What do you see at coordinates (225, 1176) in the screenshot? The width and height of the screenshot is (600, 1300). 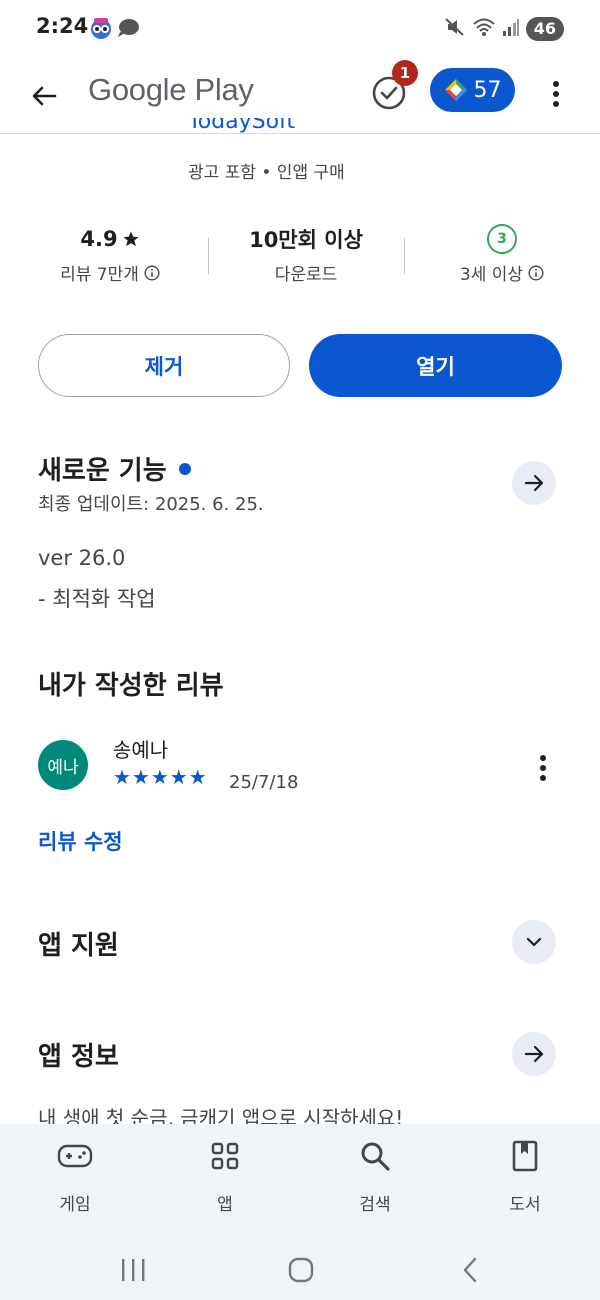 I see `nav-apps: 앱` at bounding box center [225, 1176].